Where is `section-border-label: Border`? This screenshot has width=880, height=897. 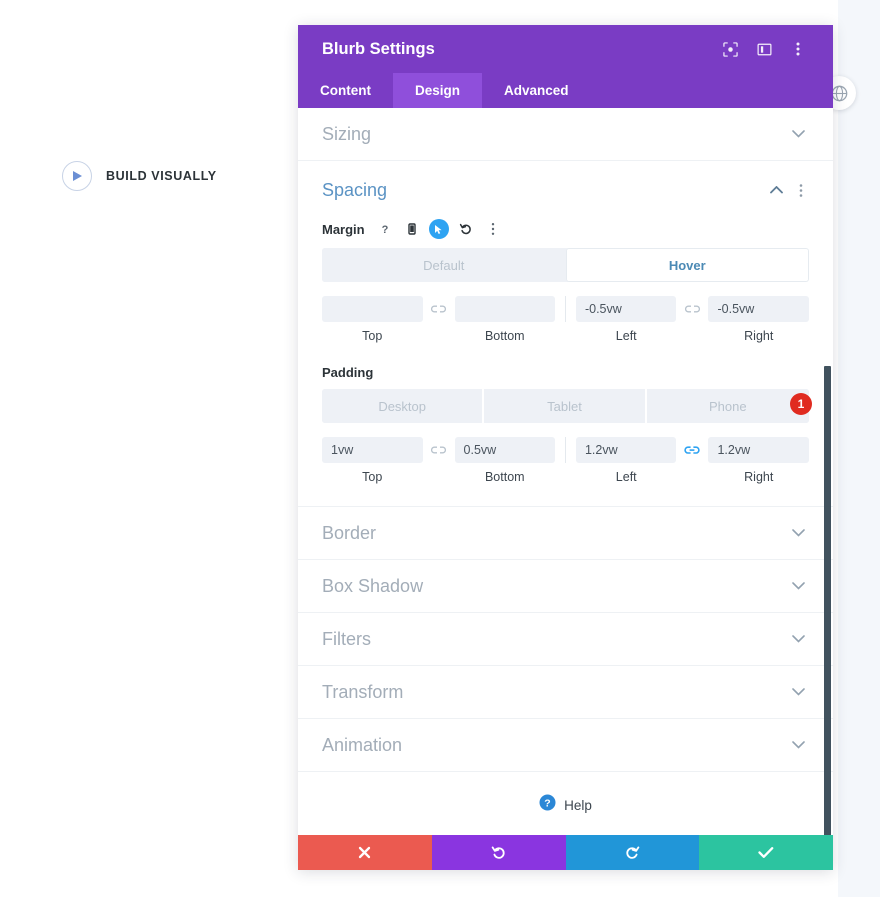 section-border-label: Border is located at coordinates (349, 532).